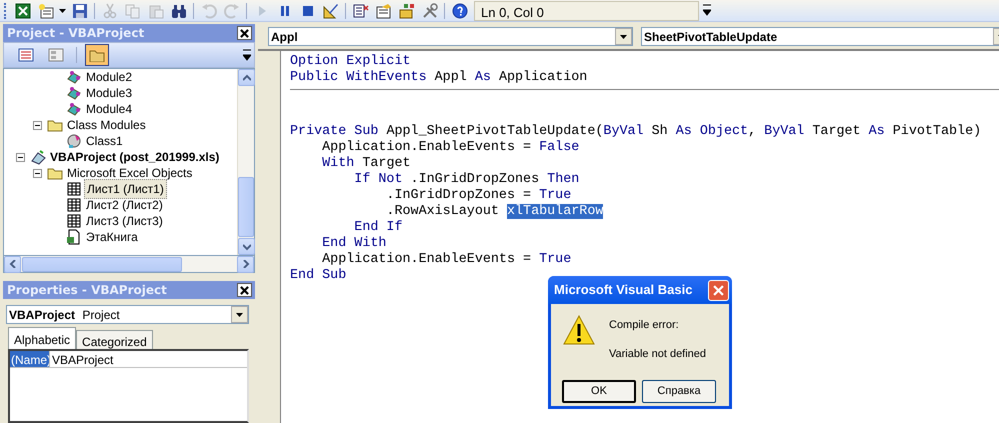  Describe the element at coordinates (178, 10) in the screenshot. I see `binoculars-icon` at that location.